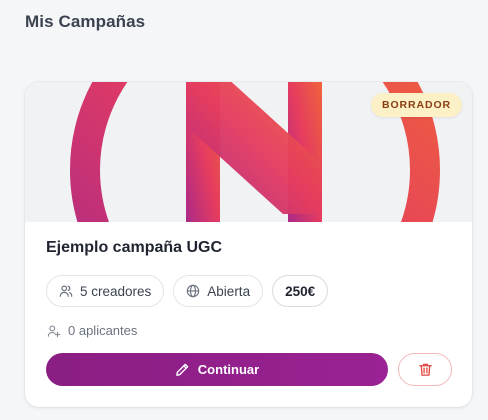 The height and width of the screenshot is (420, 488). I want to click on status-badge: BORRADOR, so click(416, 105).